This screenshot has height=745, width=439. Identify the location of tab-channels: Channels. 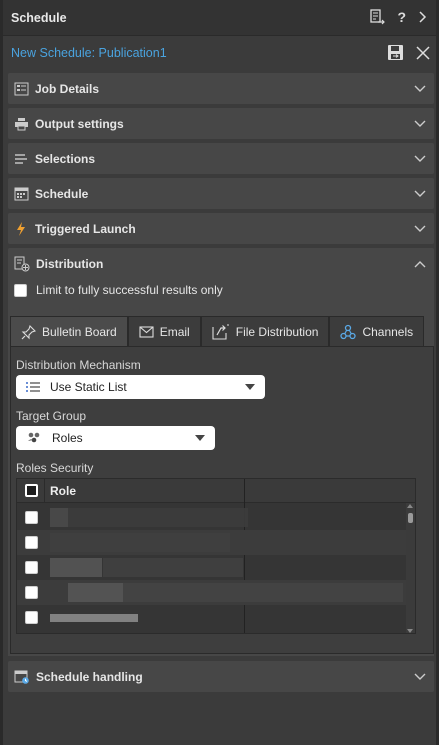
(377, 331).